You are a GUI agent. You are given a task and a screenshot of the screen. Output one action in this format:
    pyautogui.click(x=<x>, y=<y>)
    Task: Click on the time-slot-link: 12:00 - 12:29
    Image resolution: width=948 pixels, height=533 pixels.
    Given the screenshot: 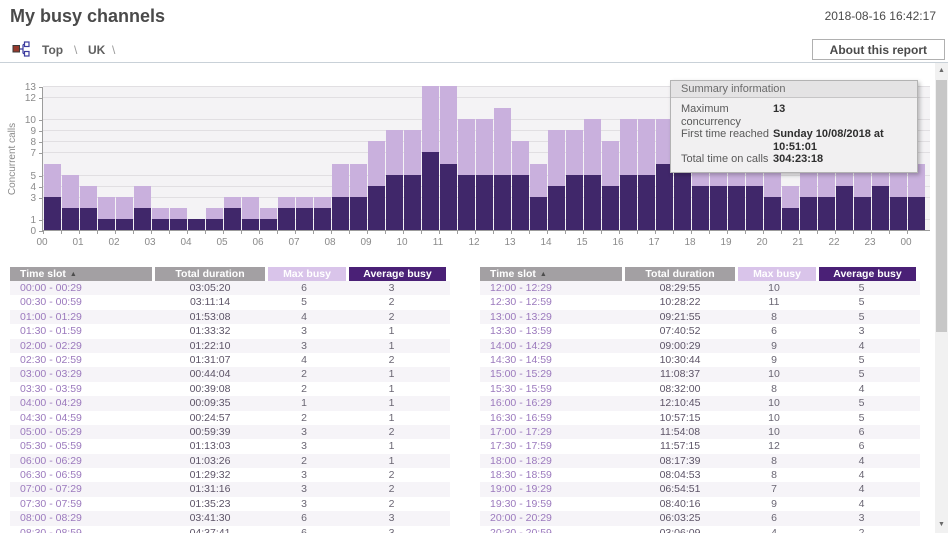 What is the action you would take?
    pyautogui.click(x=552, y=288)
    